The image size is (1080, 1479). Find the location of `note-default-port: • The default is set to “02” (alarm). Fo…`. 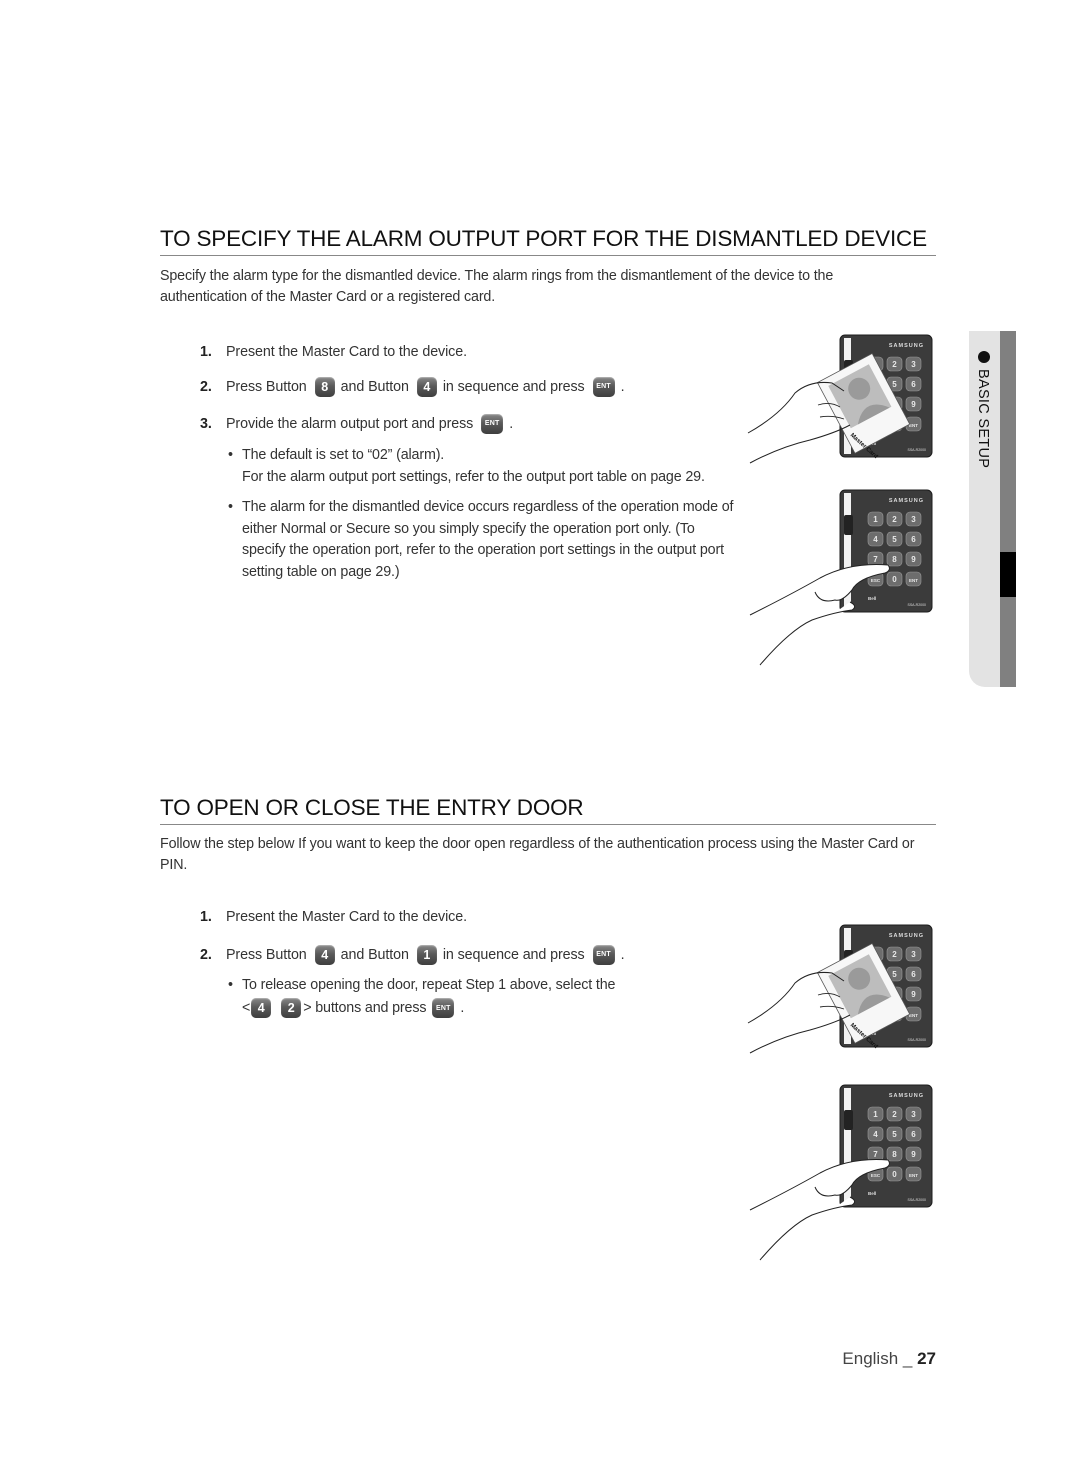

note-default-port: • The default is set to “02” (alarm). Fo… is located at coordinates (478, 466).